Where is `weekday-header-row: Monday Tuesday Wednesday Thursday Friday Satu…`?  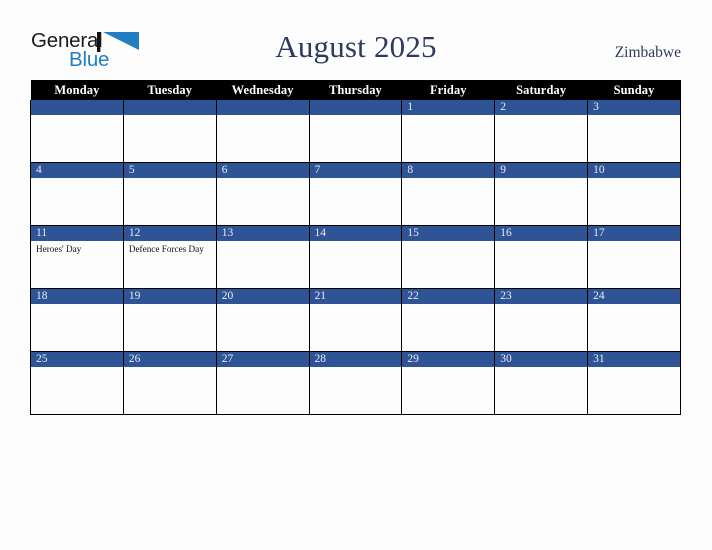 weekday-header-row: Monday Tuesday Wednesday Thursday Friday Satu… is located at coordinates (355, 90).